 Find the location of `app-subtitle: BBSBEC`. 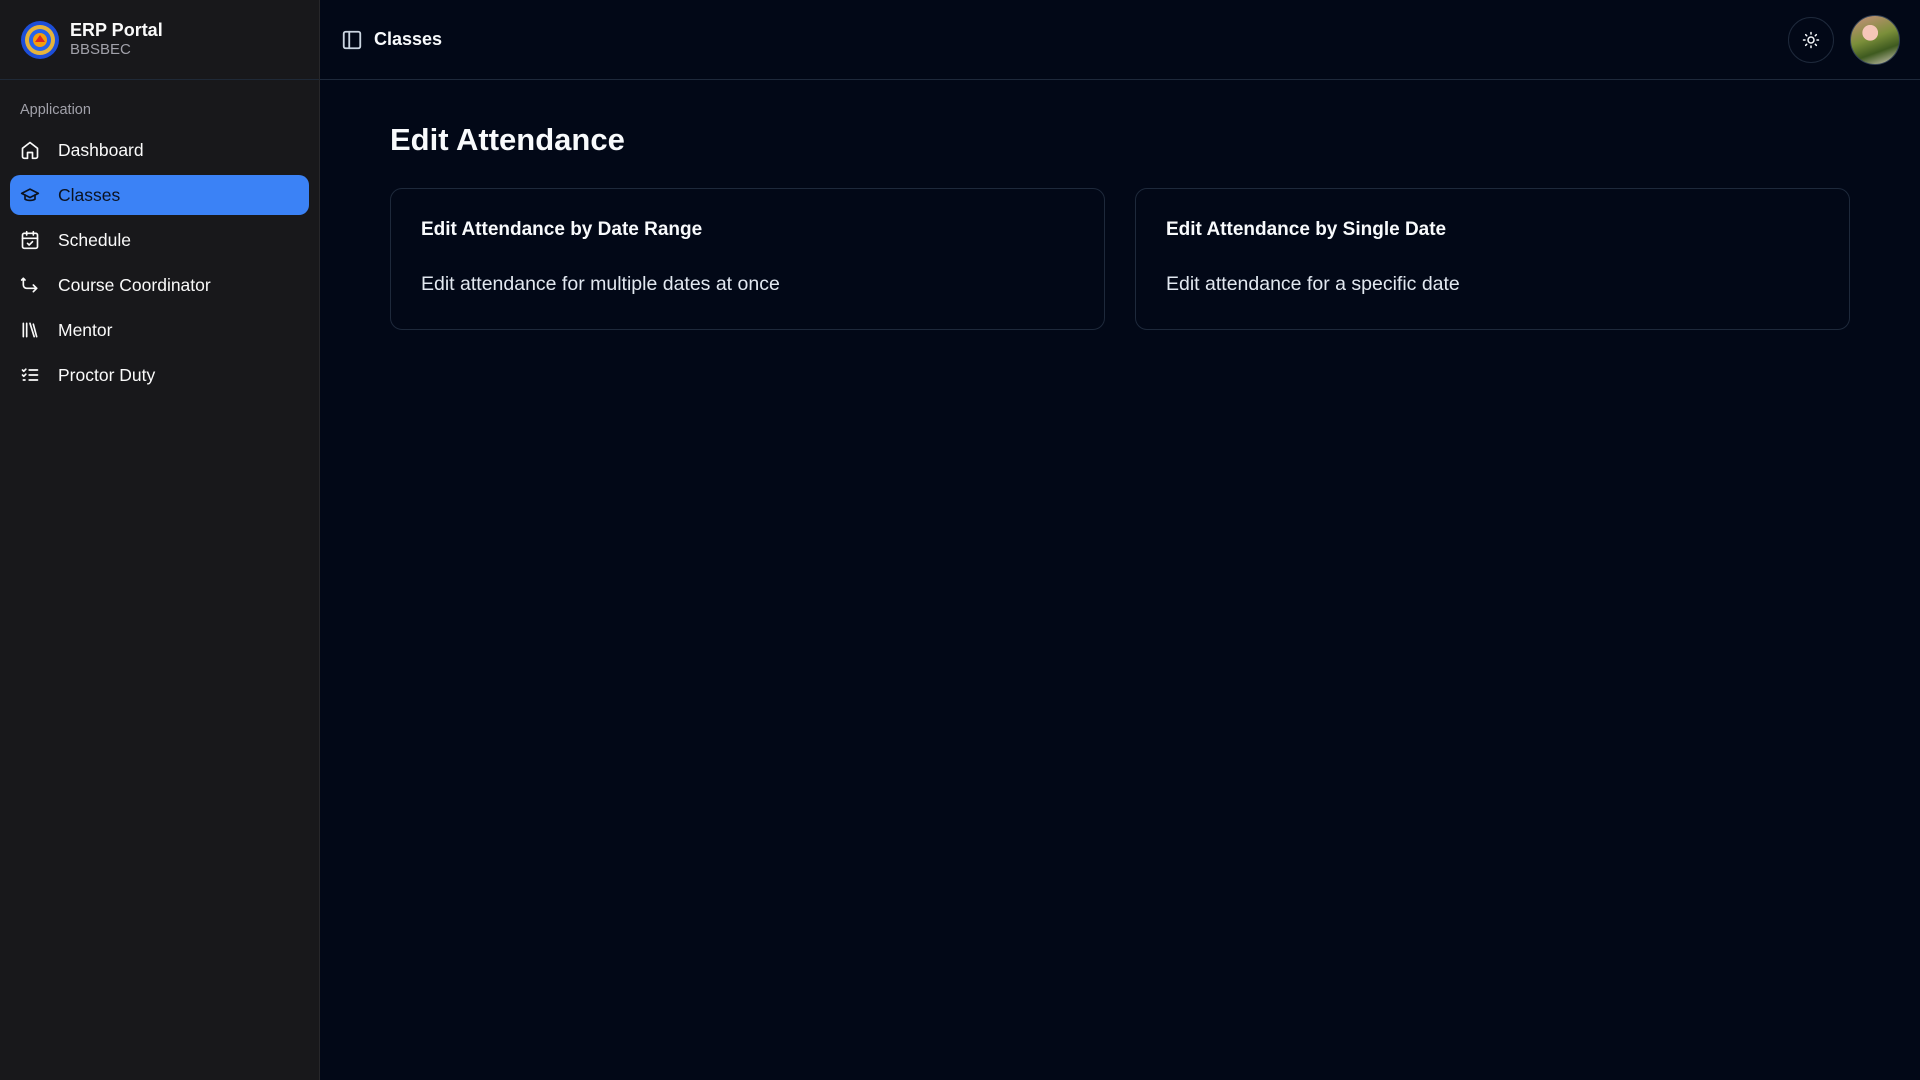

app-subtitle: BBSBEC is located at coordinates (100, 50).